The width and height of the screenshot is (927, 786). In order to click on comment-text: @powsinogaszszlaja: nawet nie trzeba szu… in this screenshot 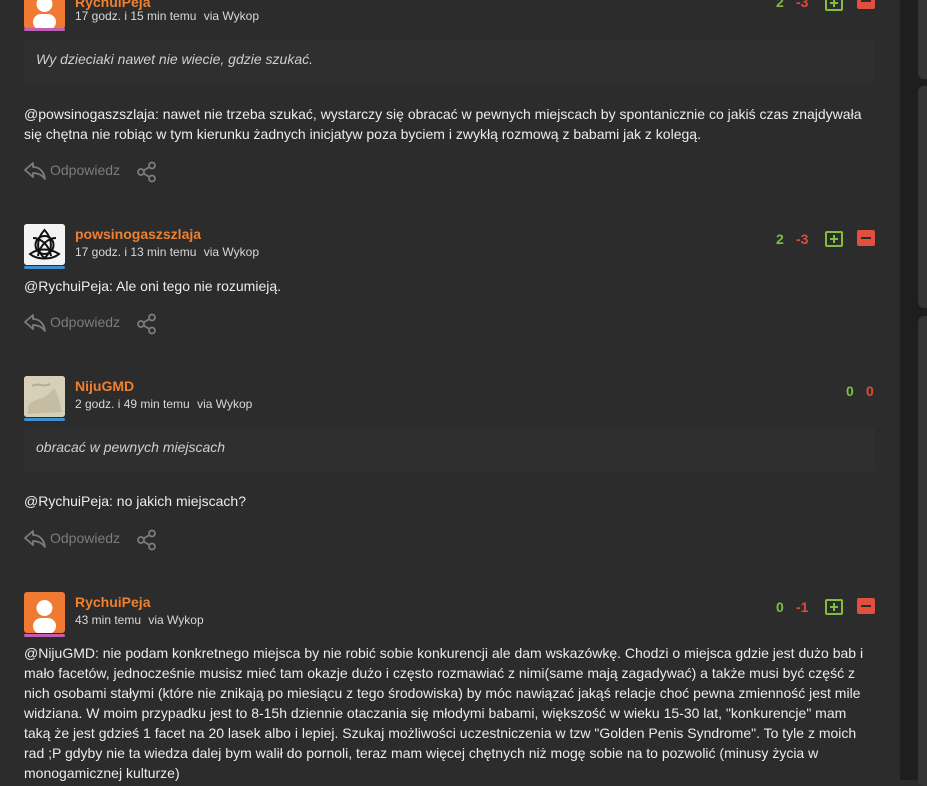, I will do `click(443, 124)`.